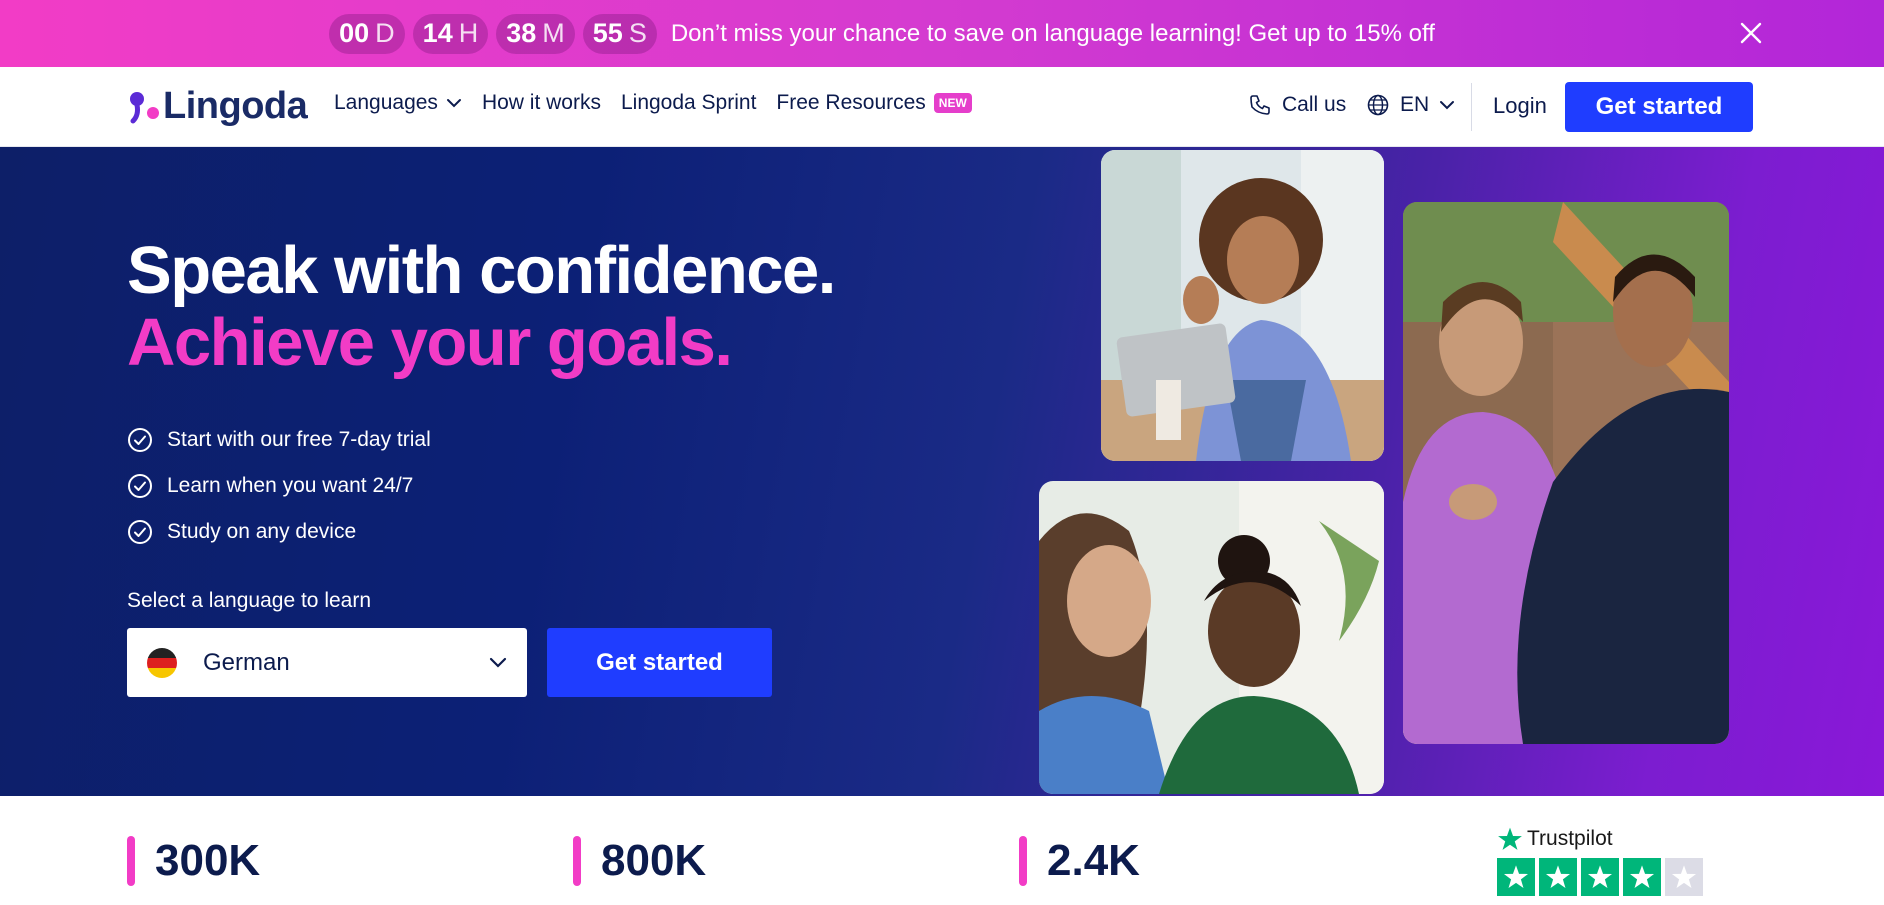 The height and width of the screenshot is (905, 1884). Describe the element at coordinates (386, 102) in the screenshot. I see `nav-label: Languages` at that location.